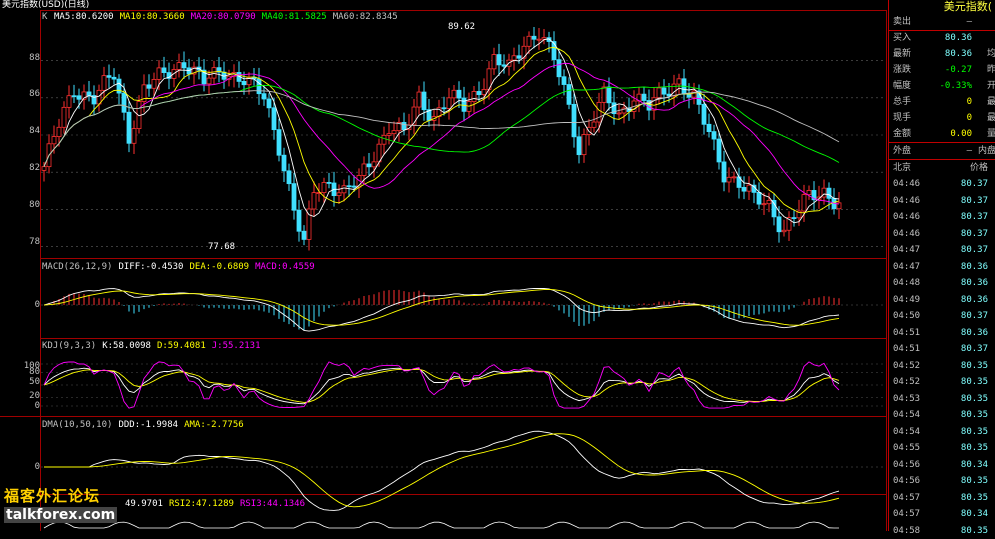 This screenshot has height=539, width=995. I want to click on ticks-header-price: 价格, so click(979, 168).